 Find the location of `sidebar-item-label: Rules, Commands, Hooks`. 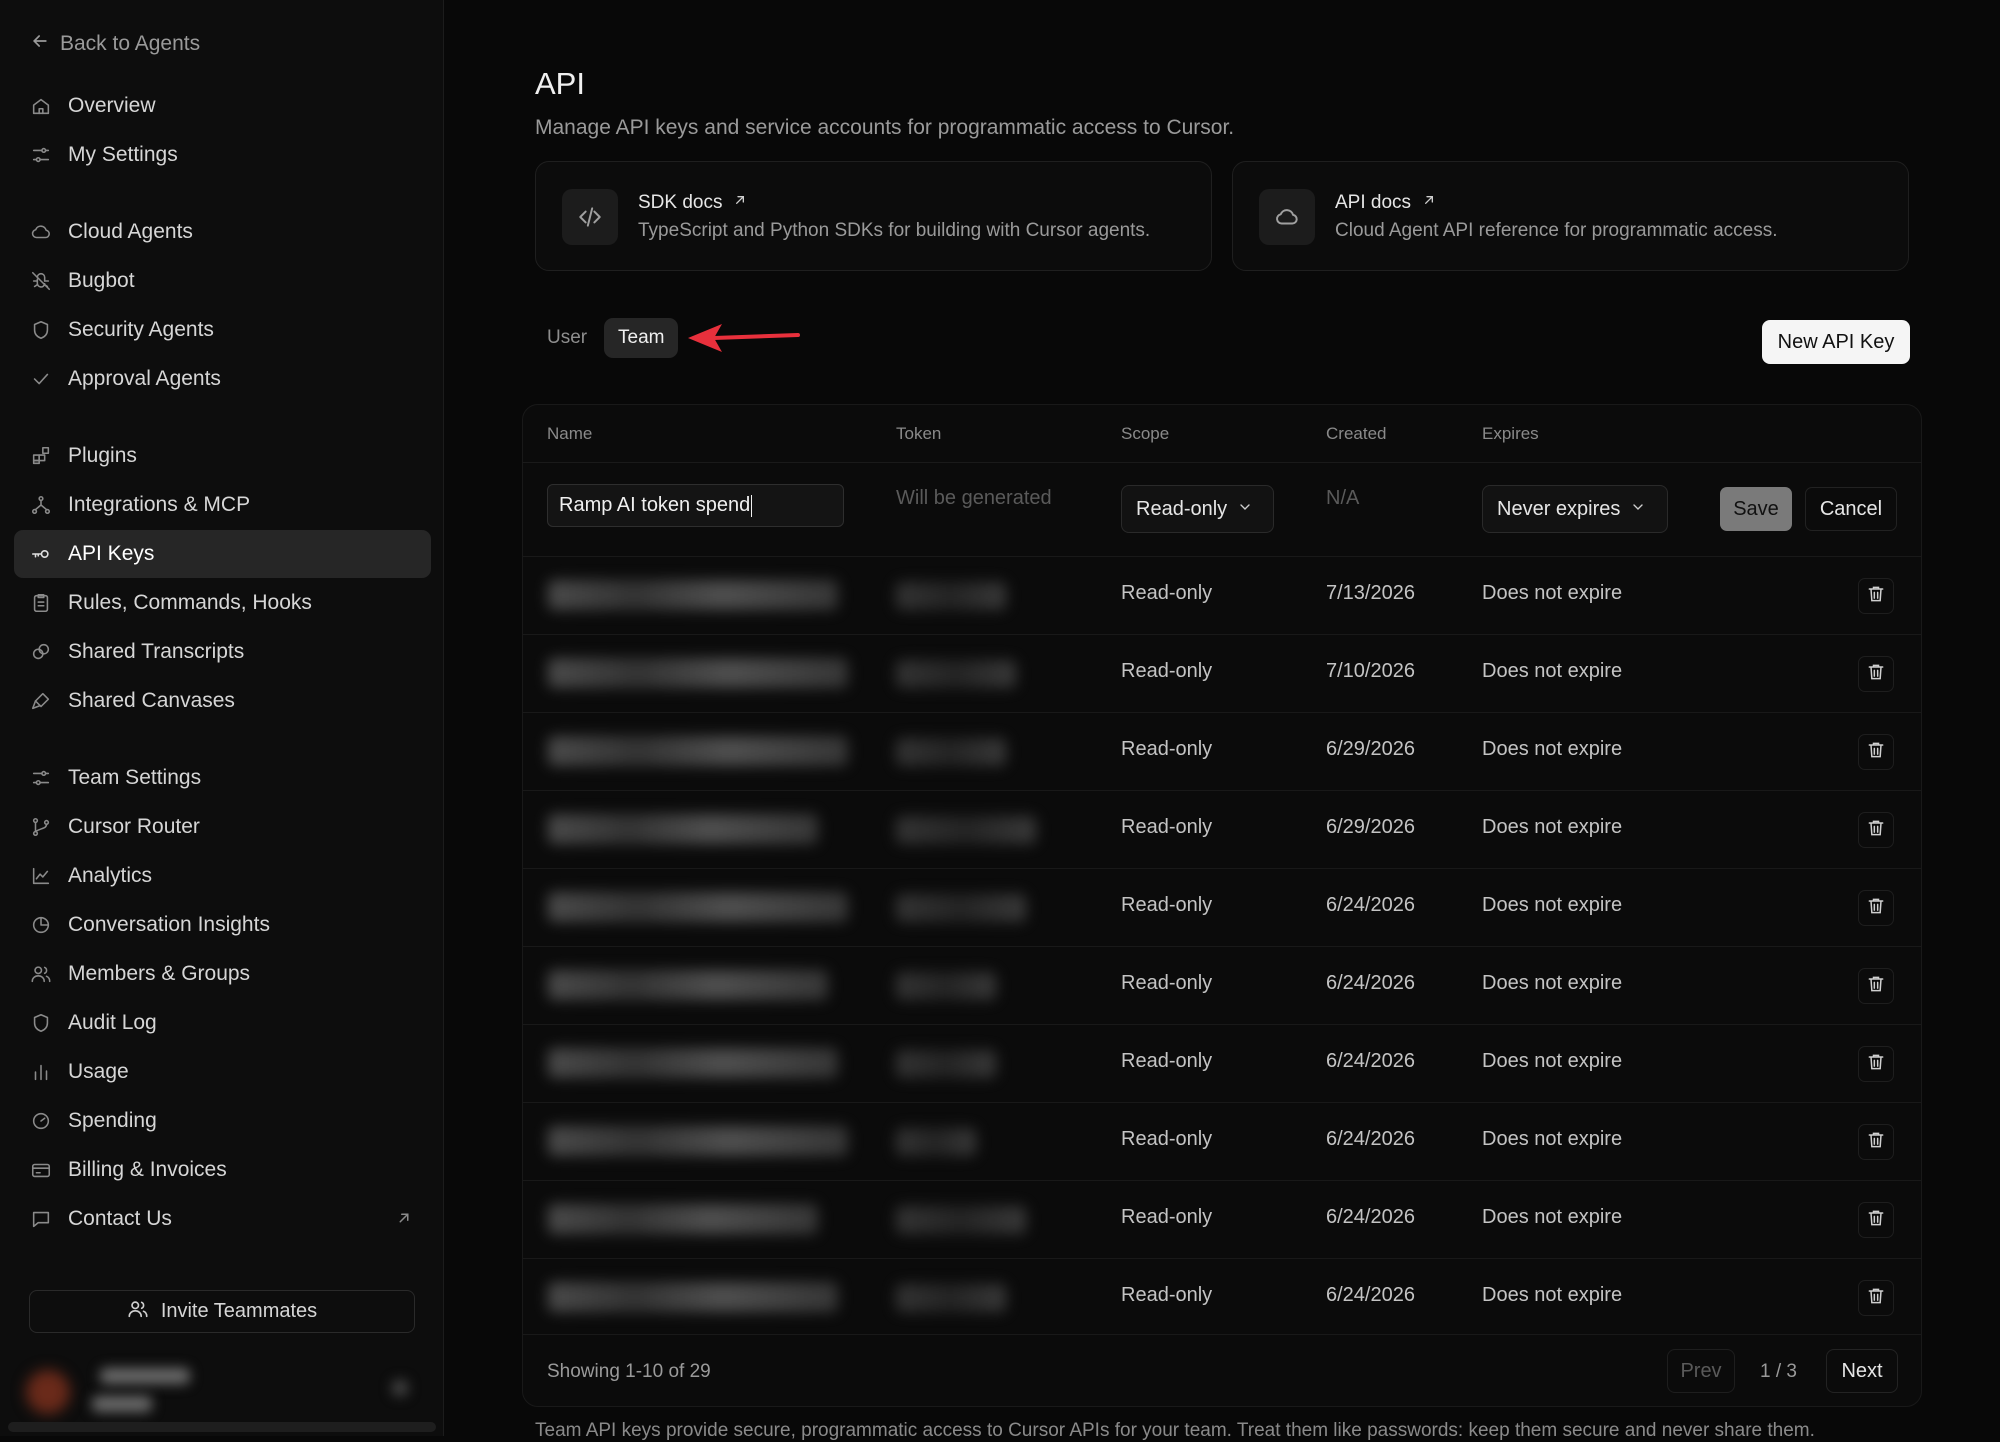

sidebar-item-label: Rules, Commands, Hooks is located at coordinates (190, 602).